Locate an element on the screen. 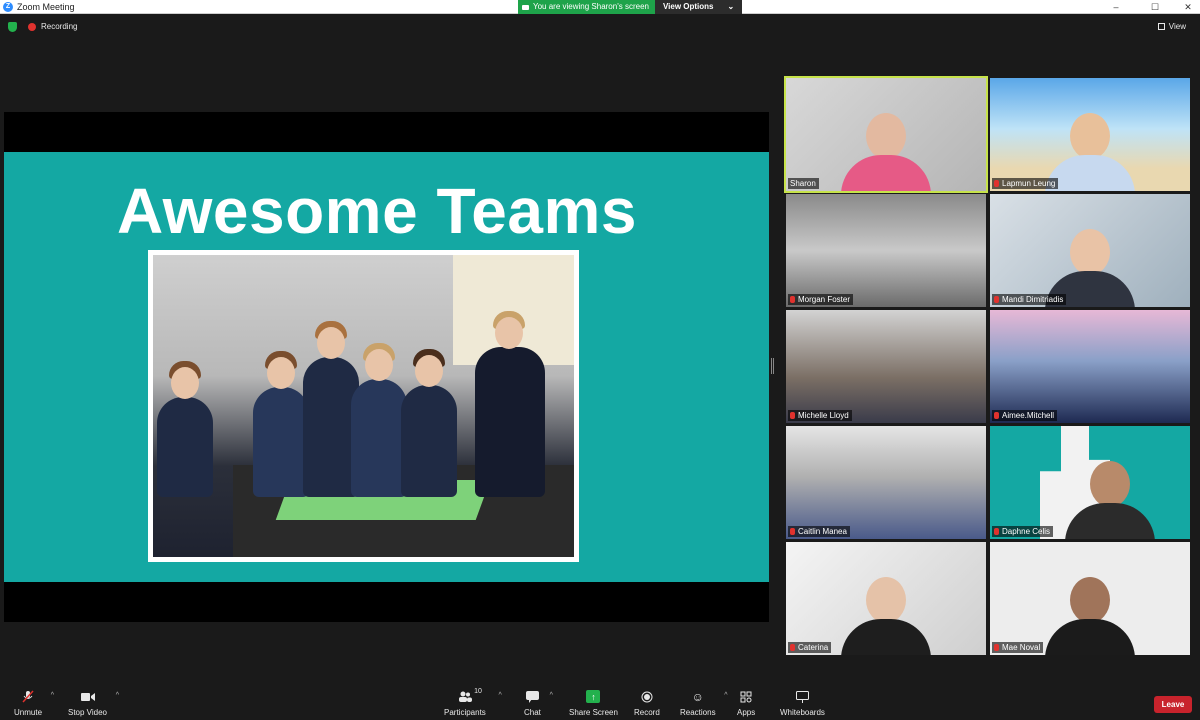 The image size is (1200, 720). students-photo-image is located at coordinates (363, 406).